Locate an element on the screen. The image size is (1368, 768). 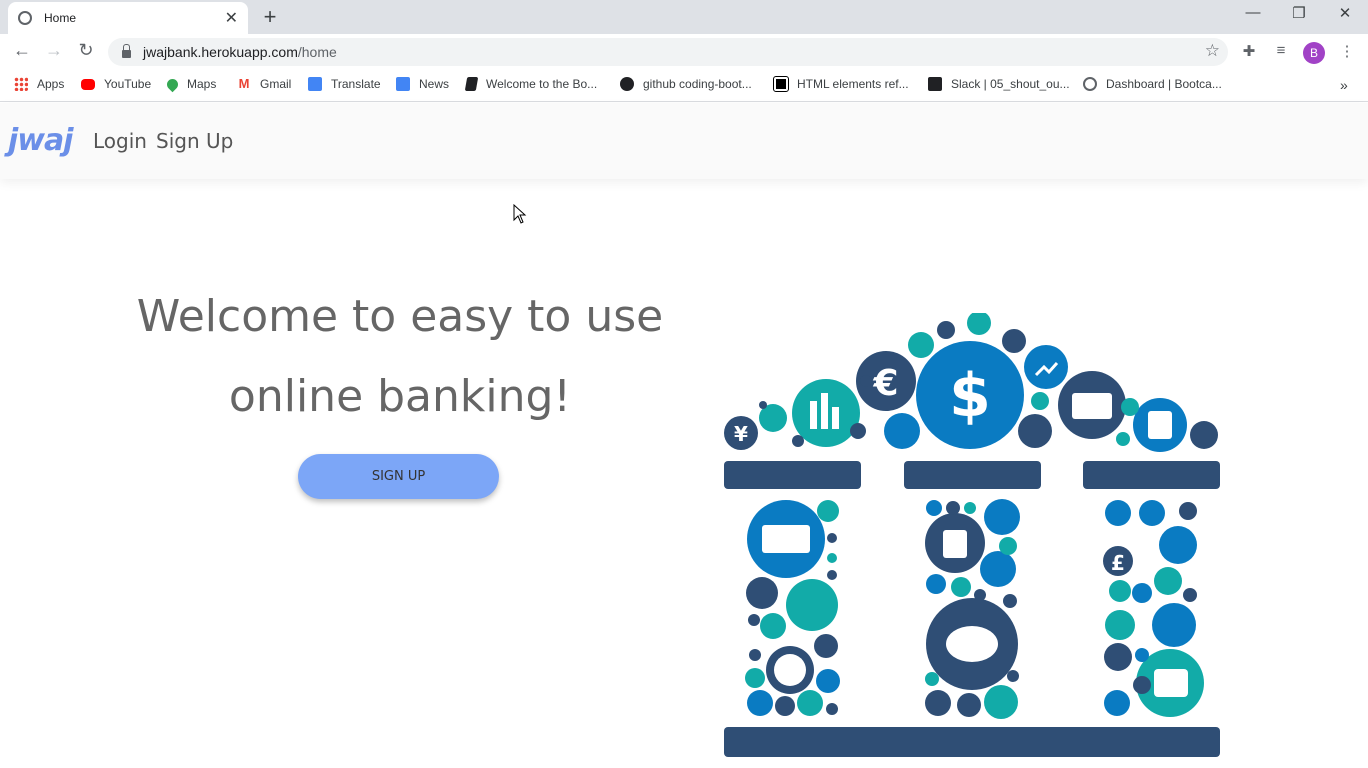
news-icon is located at coordinates (403, 84).